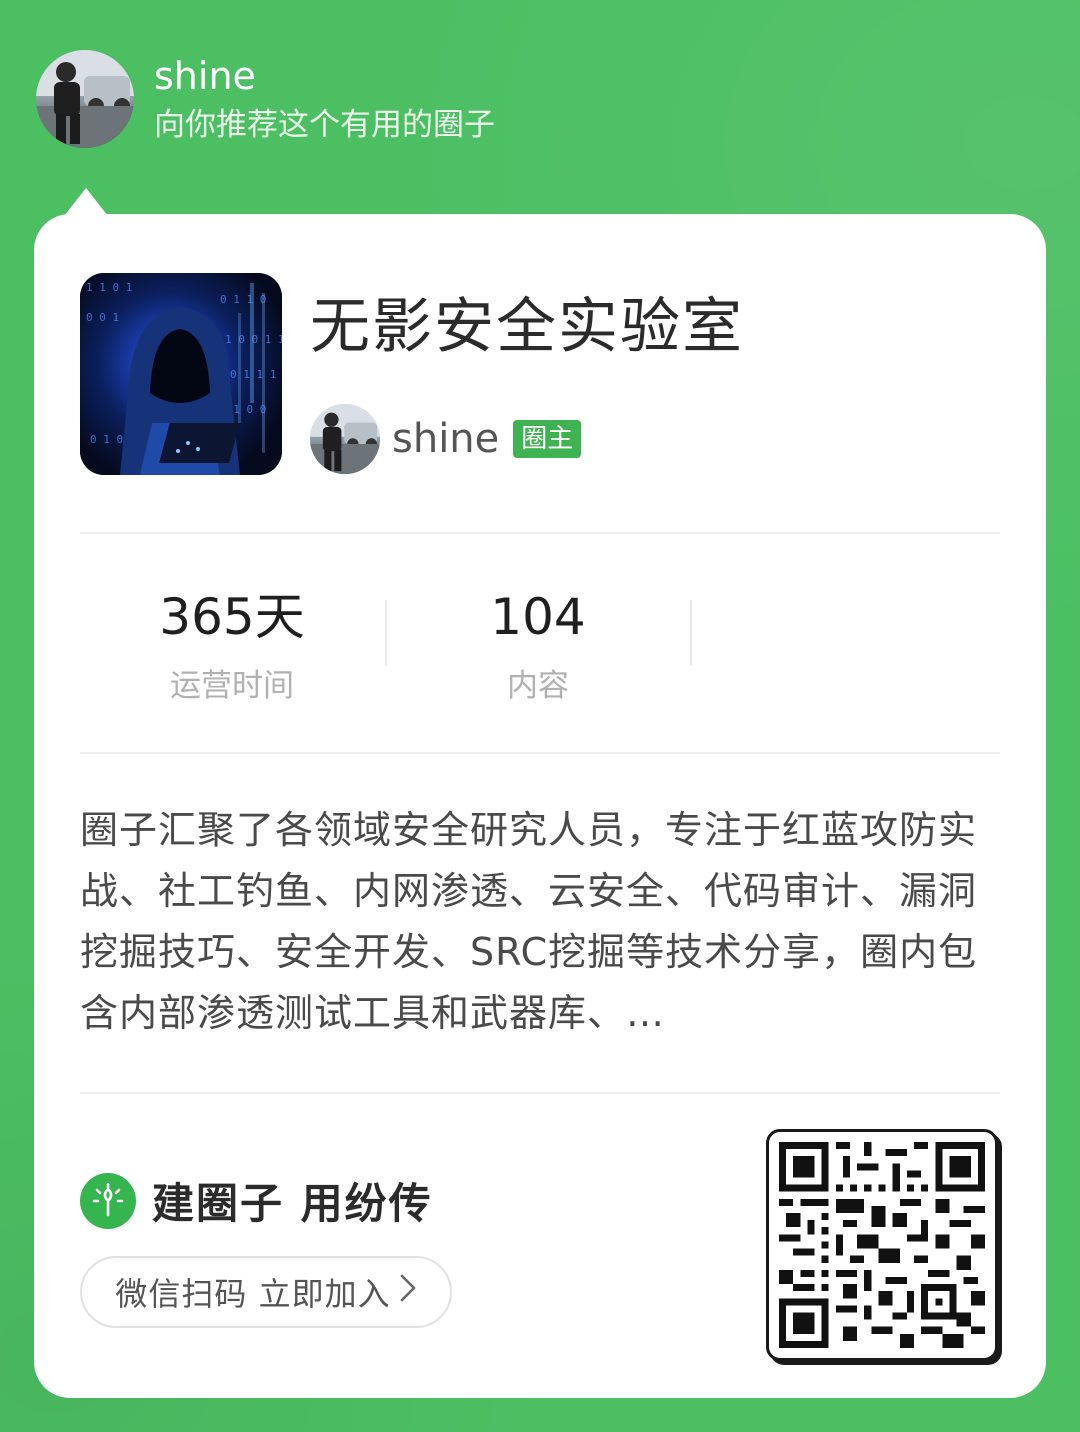 The image size is (1080, 1432). What do you see at coordinates (345, 439) in the screenshot?
I see `owner-avatar` at bounding box center [345, 439].